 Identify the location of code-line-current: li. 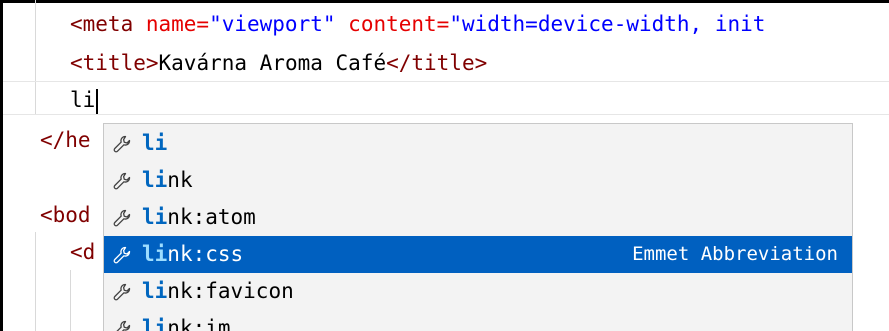
(84, 100).